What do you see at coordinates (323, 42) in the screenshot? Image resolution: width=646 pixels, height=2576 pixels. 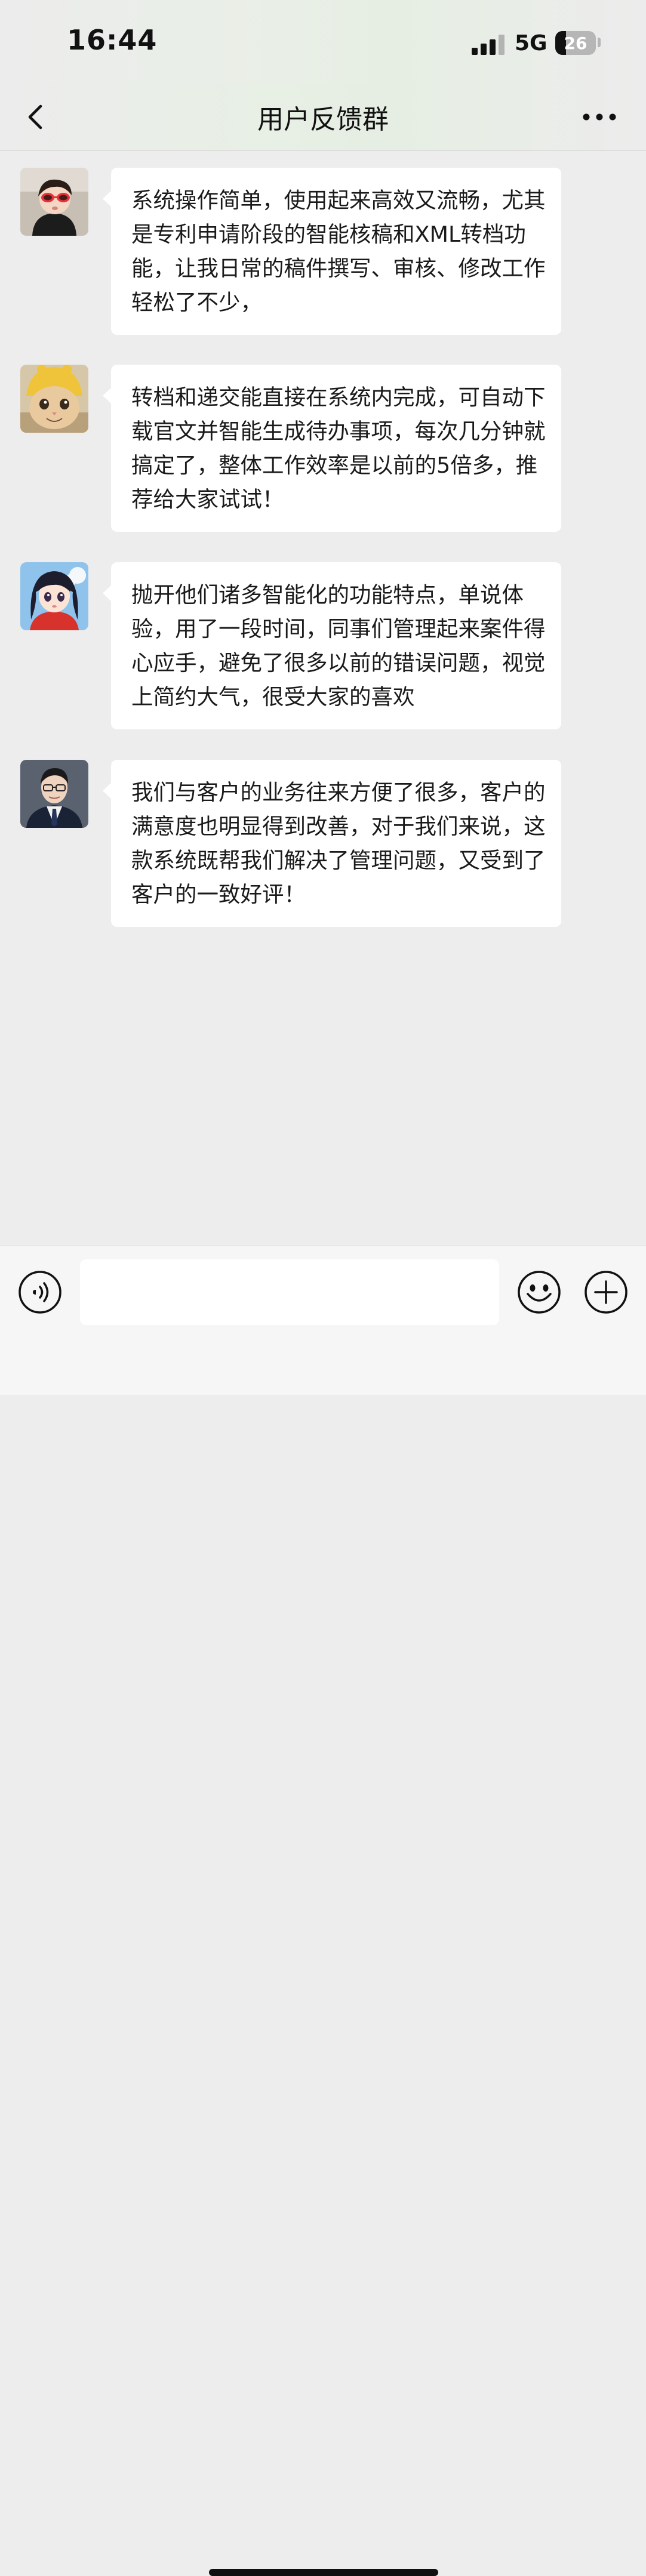 I see `status-bar: 16:44 5G 26` at bounding box center [323, 42].